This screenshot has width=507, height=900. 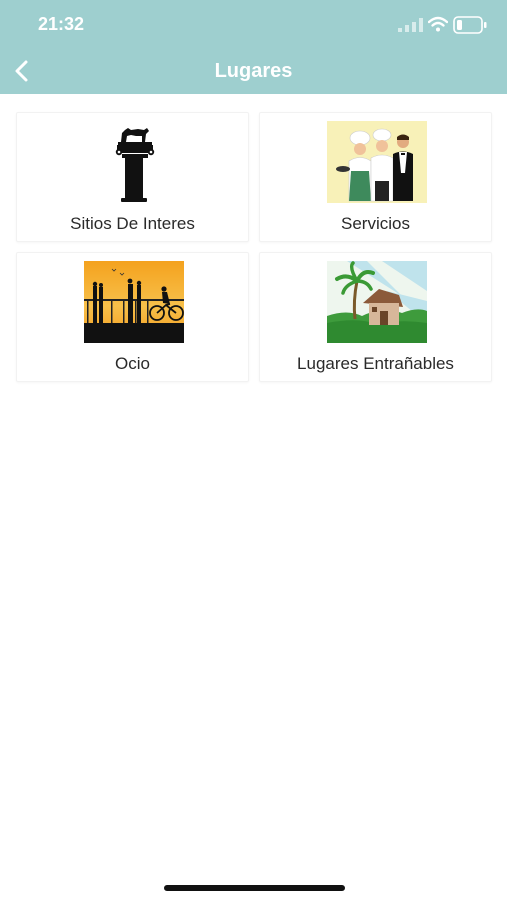 What do you see at coordinates (410, 25) in the screenshot?
I see `cellular-signal-icon` at bounding box center [410, 25].